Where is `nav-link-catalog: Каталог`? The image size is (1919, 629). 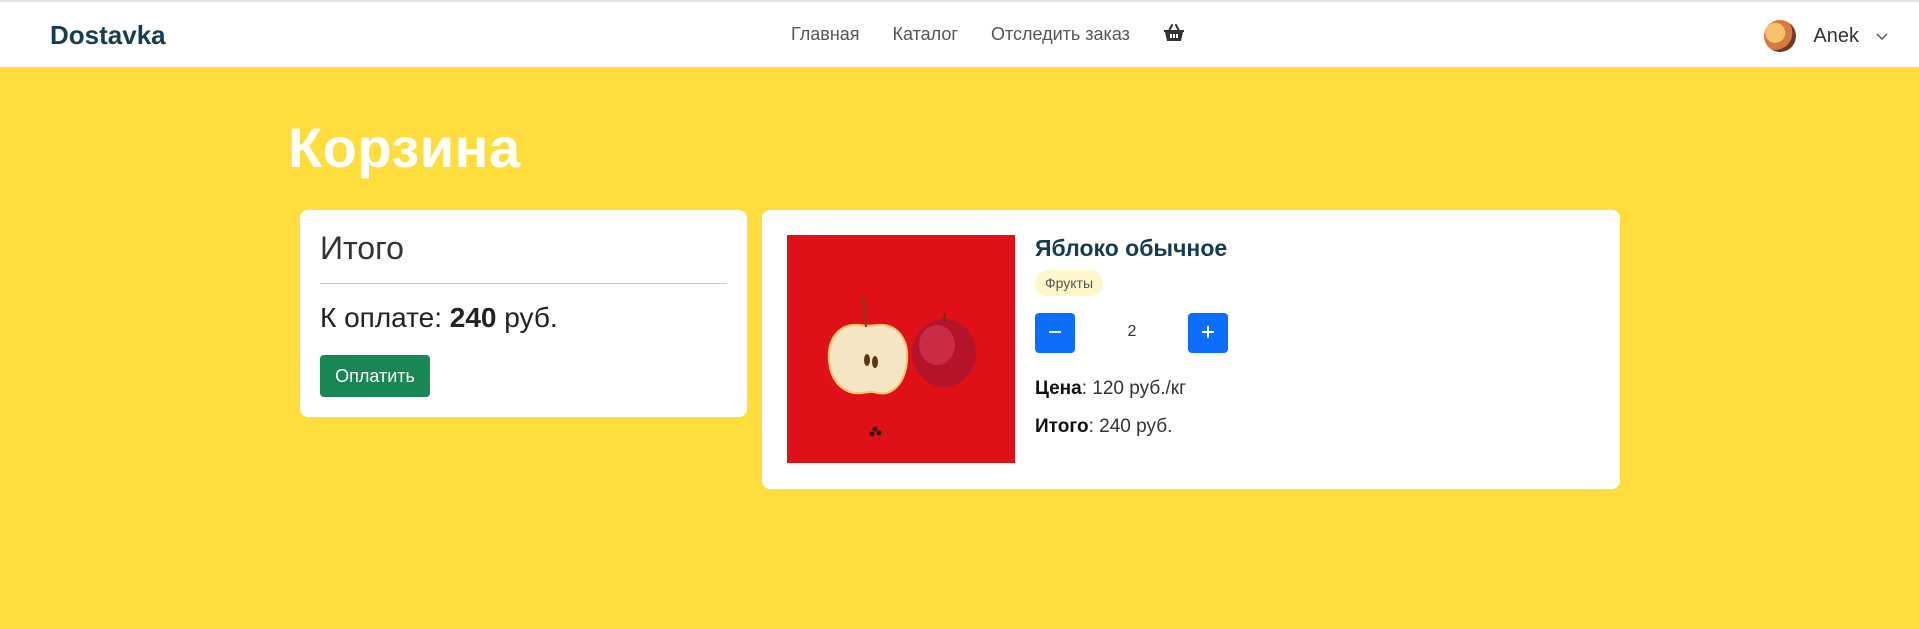 nav-link-catalog: Каталог is located at coordinates (925, 34).